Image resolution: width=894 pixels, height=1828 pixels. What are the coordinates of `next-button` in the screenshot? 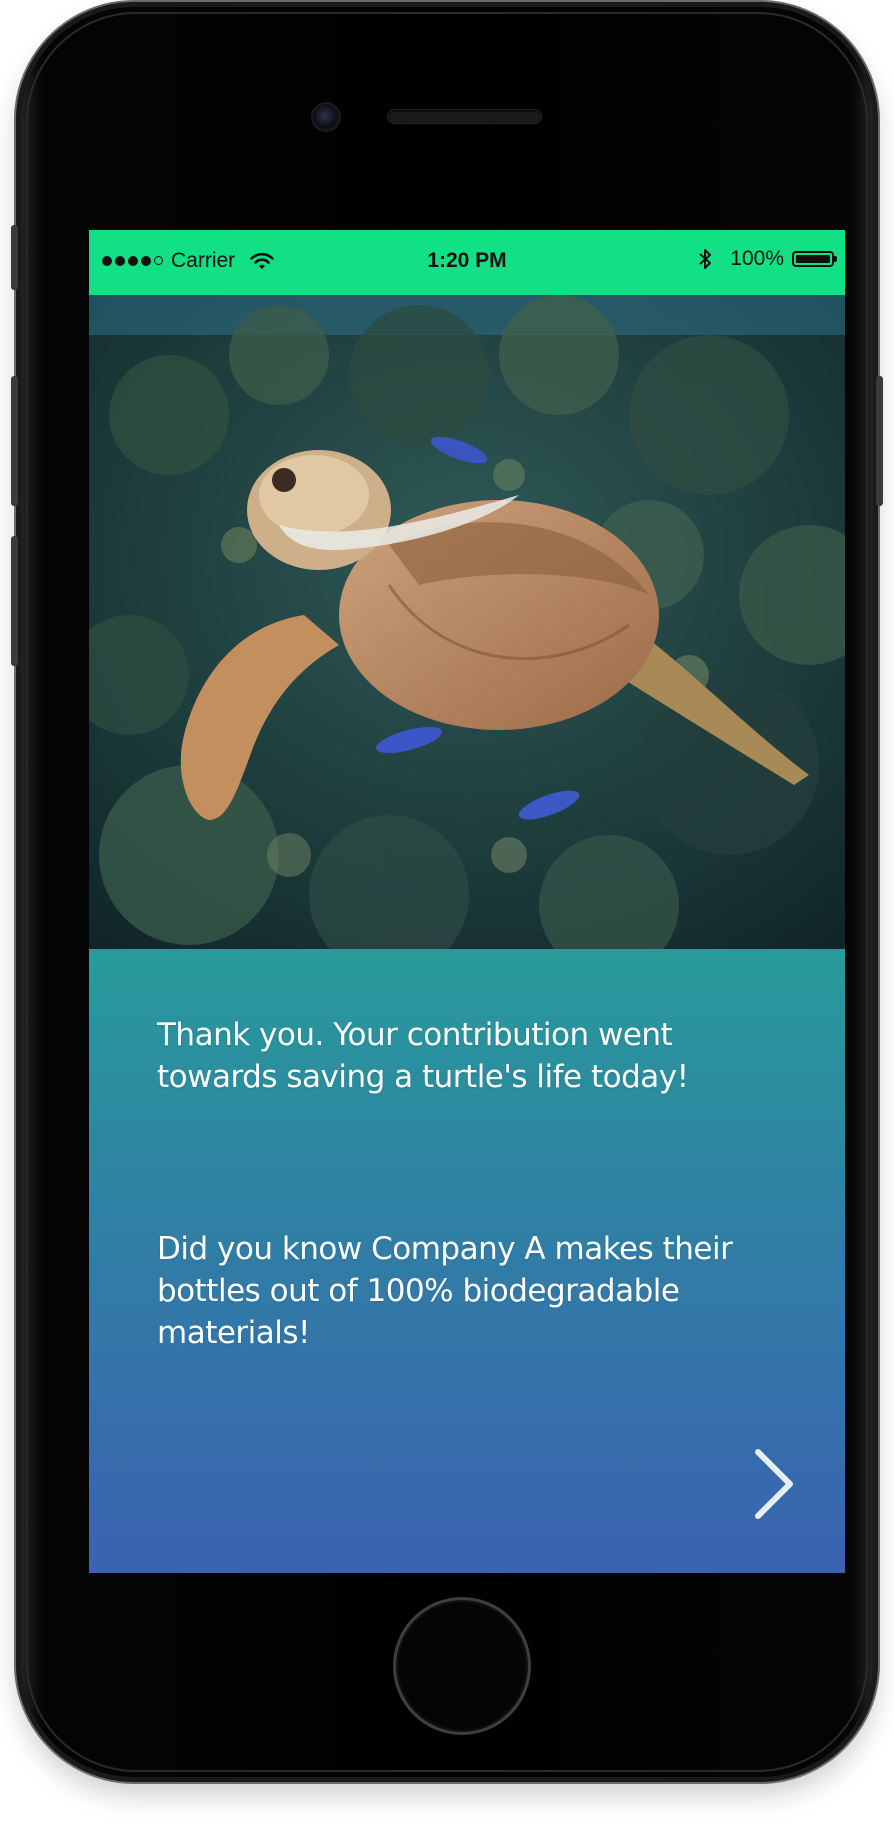 It's located at (774, 1484).